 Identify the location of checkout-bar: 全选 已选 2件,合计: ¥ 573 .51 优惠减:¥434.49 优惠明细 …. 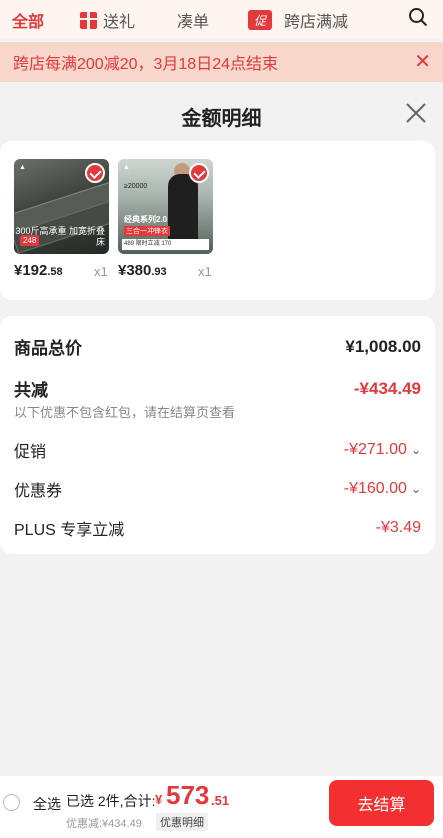
(221, 807).